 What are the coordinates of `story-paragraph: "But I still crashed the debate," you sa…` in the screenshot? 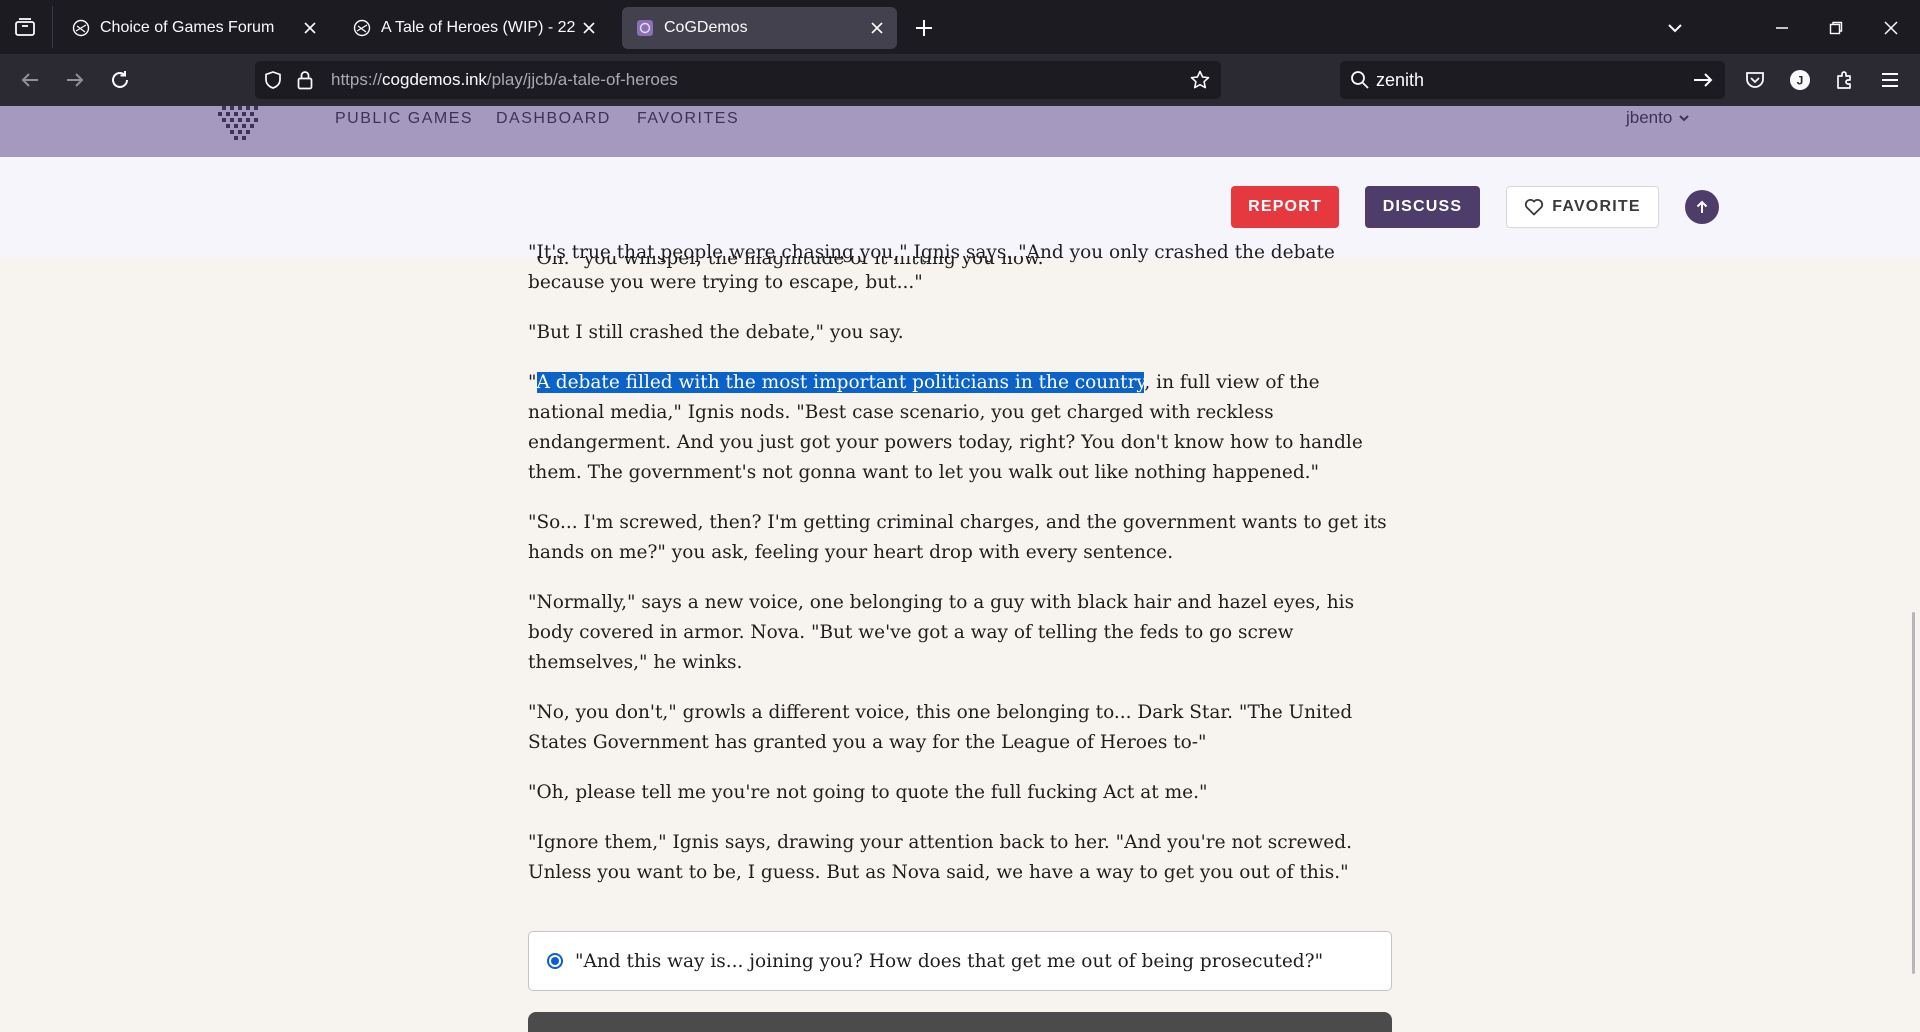 It's located at (716, 332).